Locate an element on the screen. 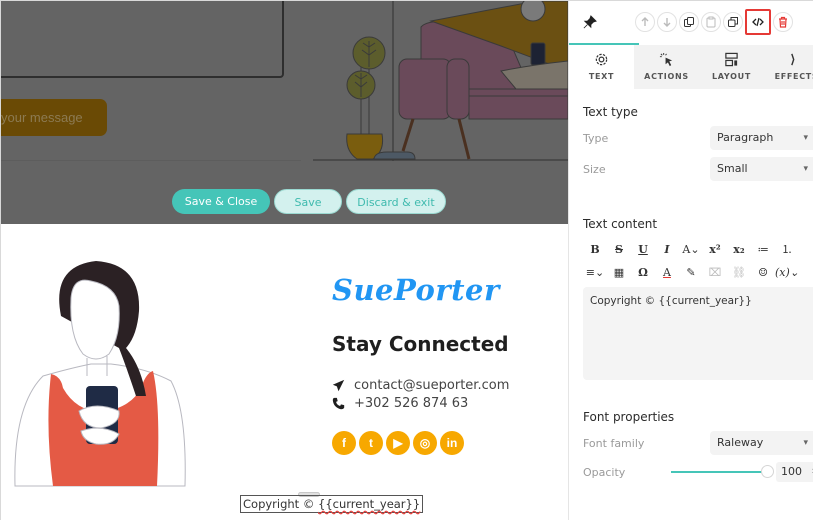  type-select: Paragraph is located at coordinates (761, 138).